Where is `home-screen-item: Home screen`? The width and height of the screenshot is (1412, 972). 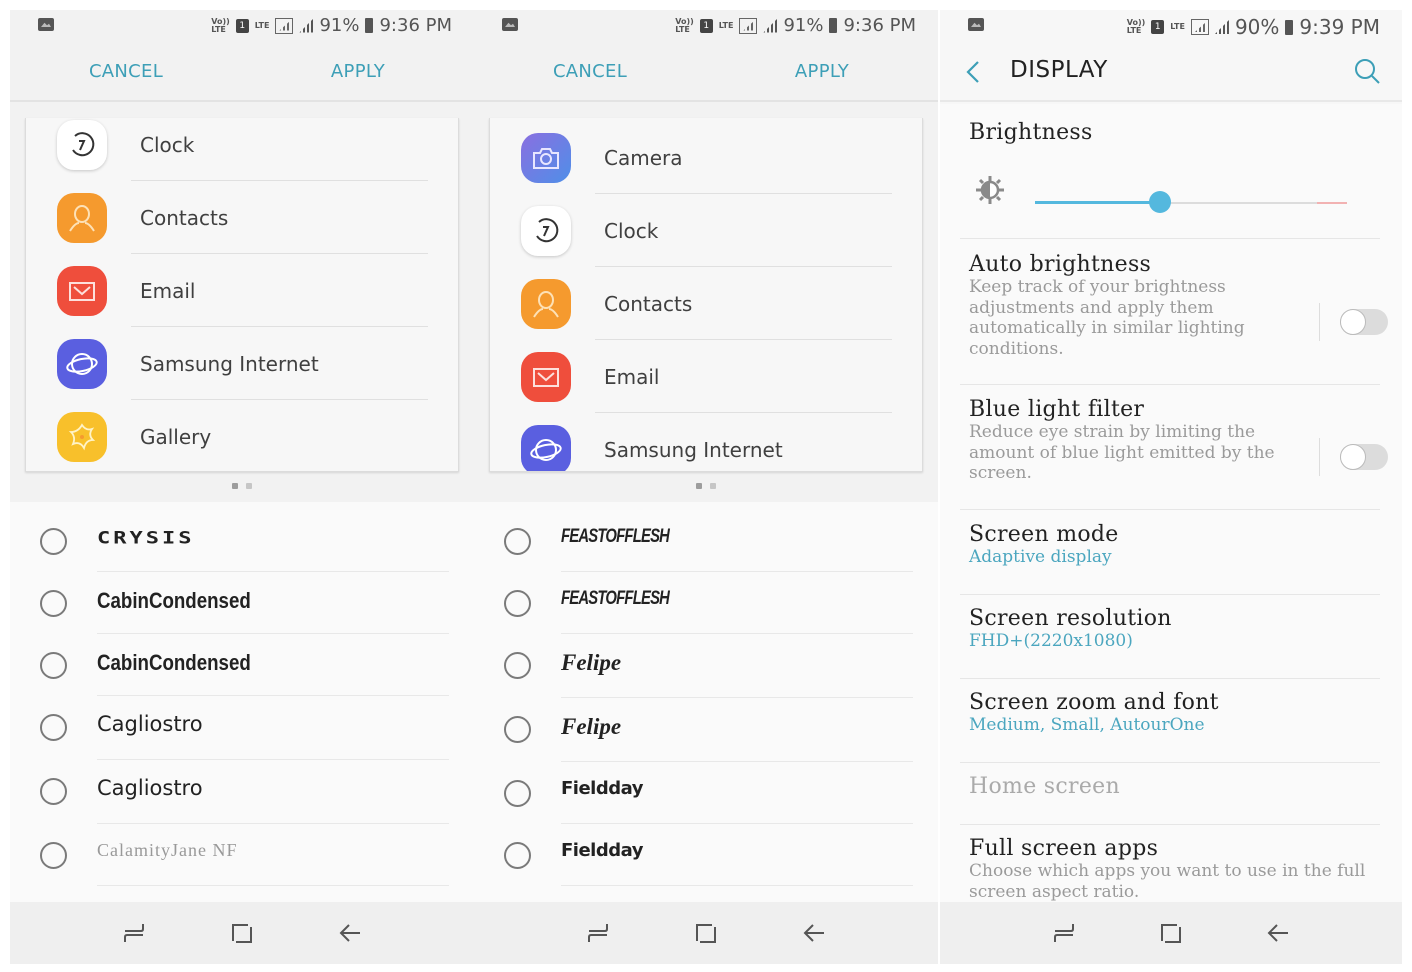
home-screen-item: Home screen is located at coordinates (1174, 786).